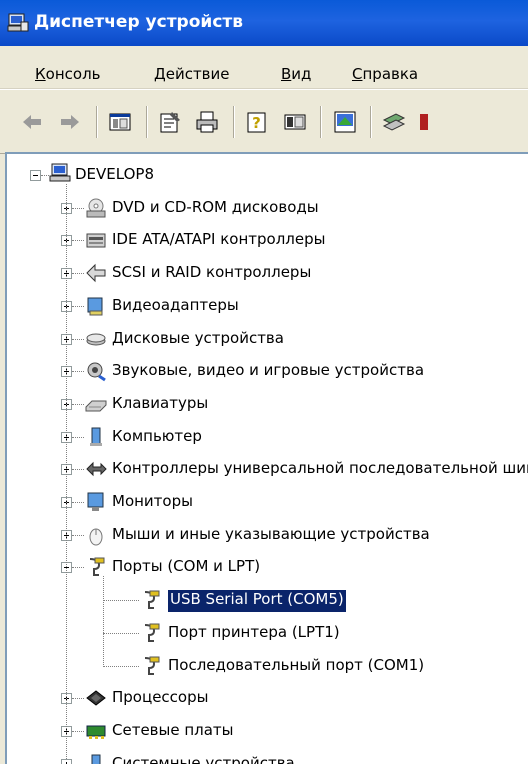 The width and height of the screenshot is (528, 764). Describe the element at coordinates (157, 438) in the screenshot. I see `tree-item-computer: Компьютер` at that location.